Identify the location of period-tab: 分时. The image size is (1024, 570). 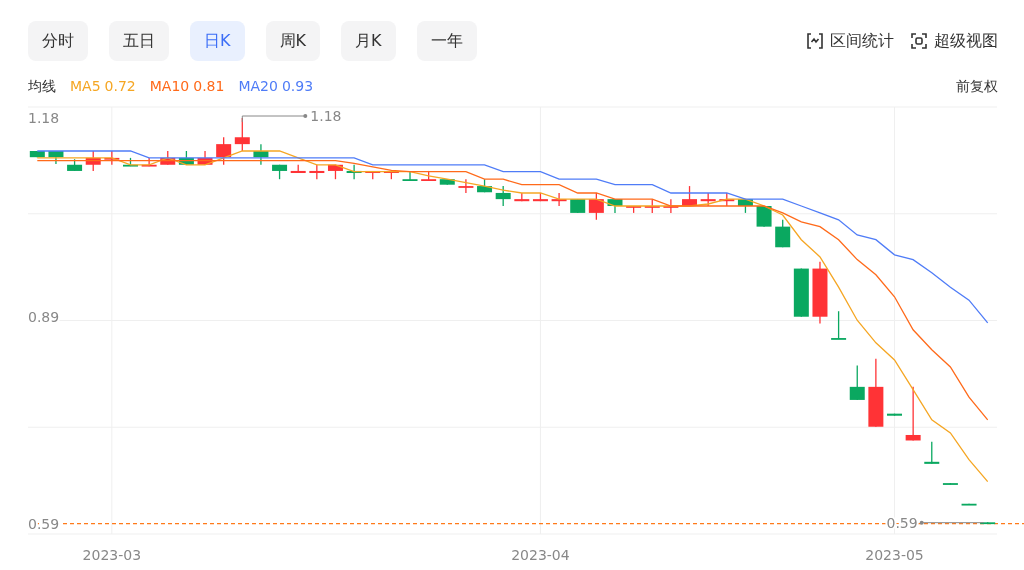
(58, 41).